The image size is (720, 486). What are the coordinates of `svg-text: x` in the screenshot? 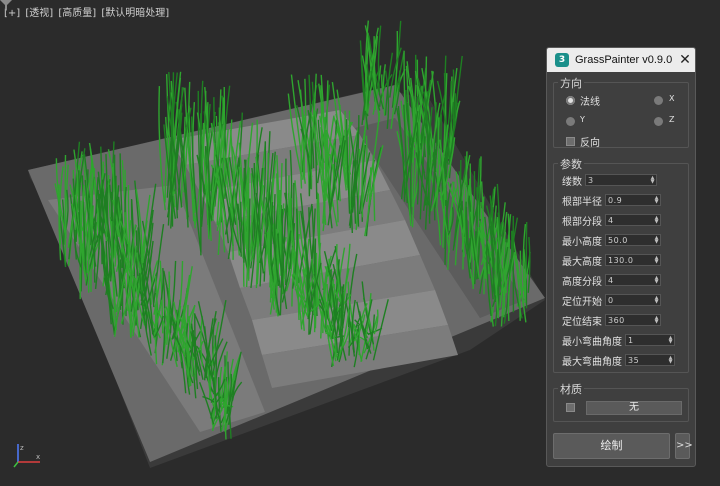 It's located at (38, 457).